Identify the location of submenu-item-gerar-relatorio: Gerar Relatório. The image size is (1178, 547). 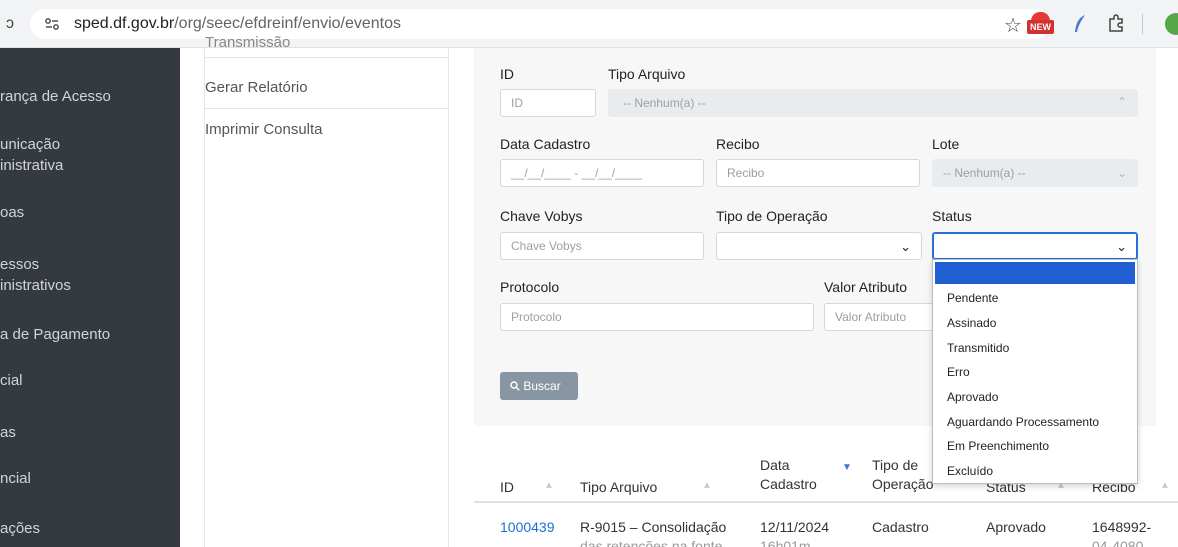
(326, 88).